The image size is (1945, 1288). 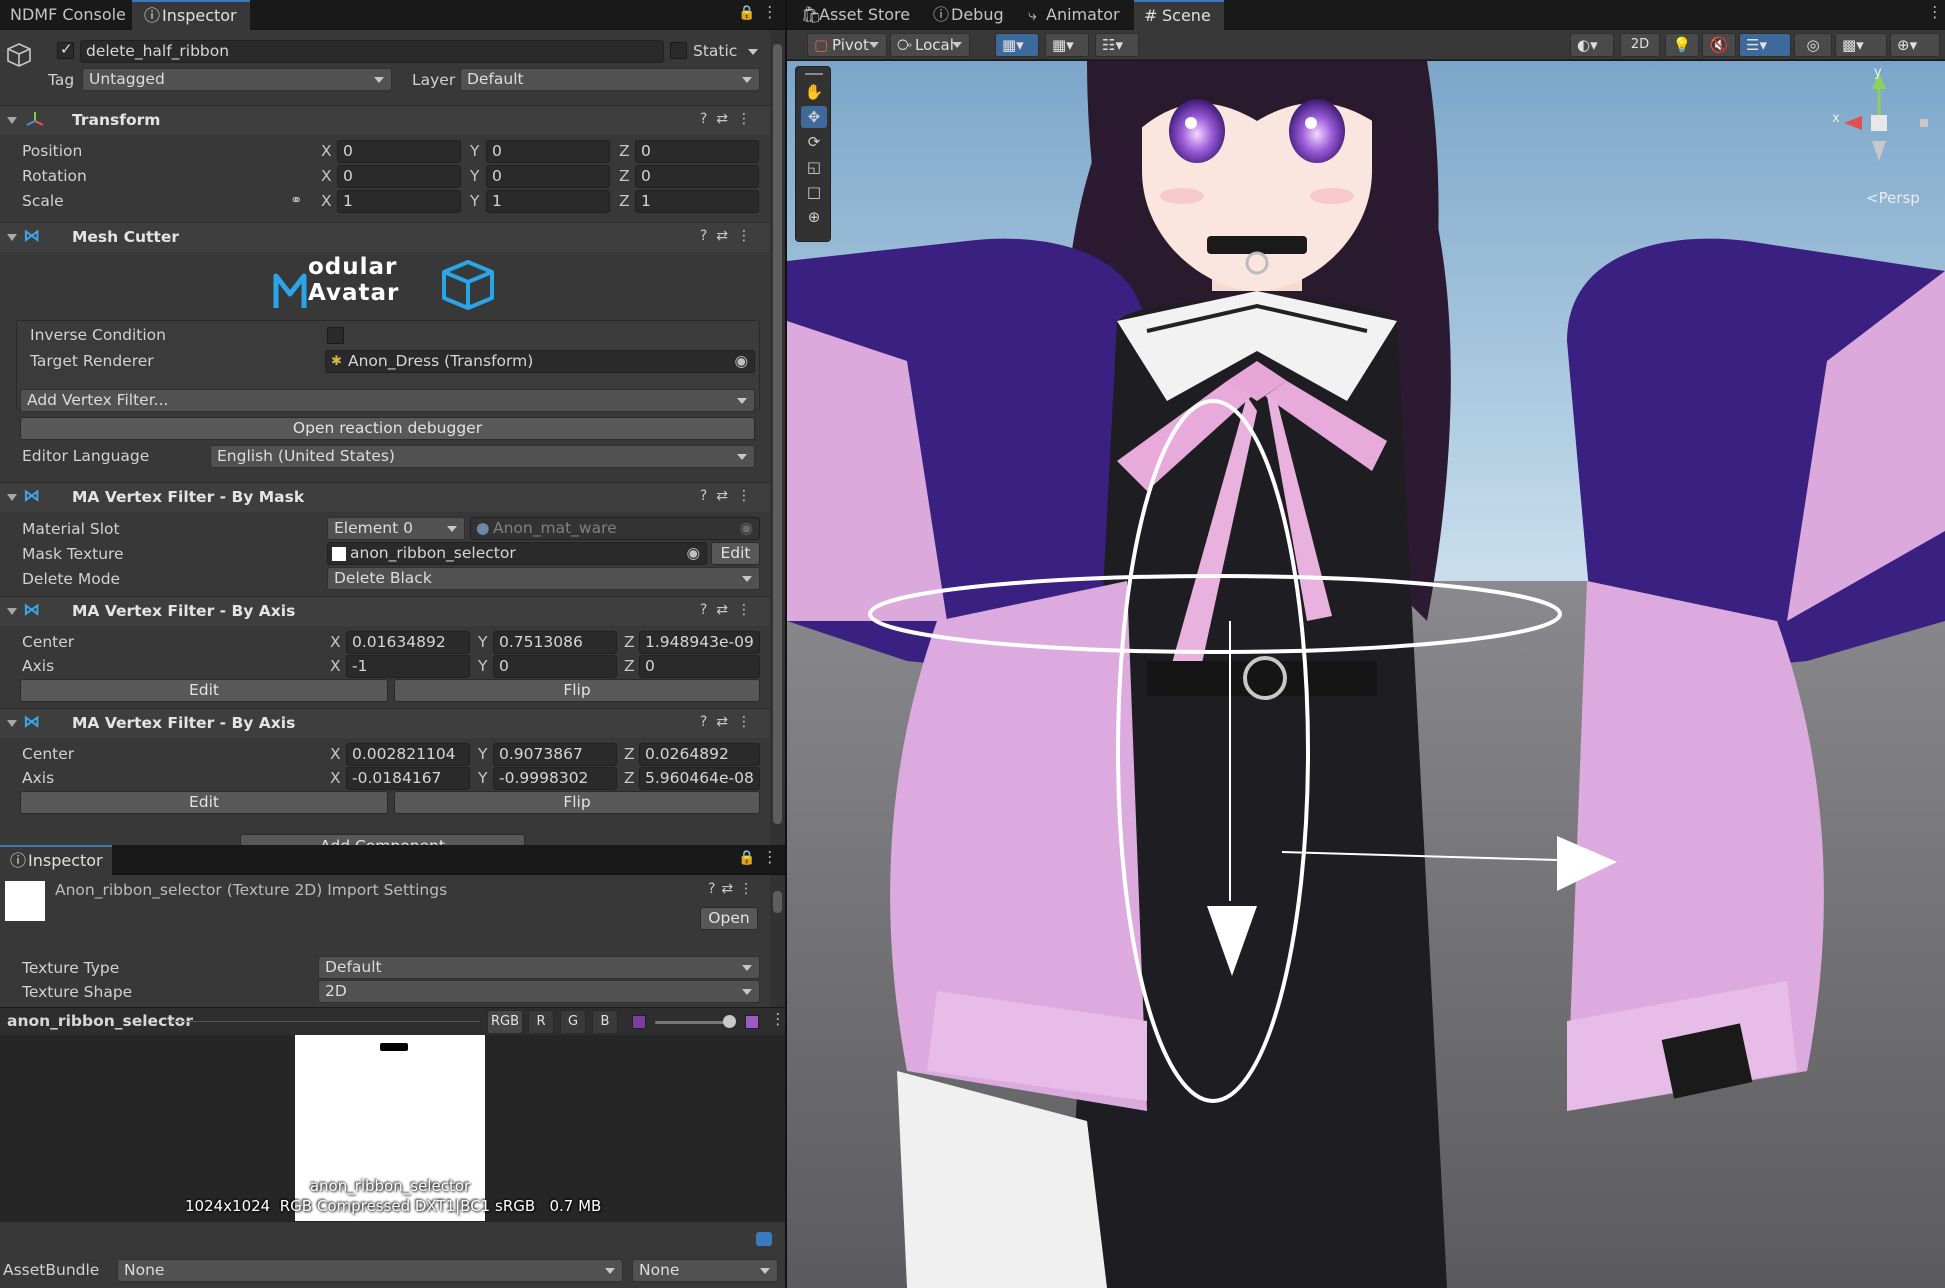 What do you see at coordinates (396, 528) in the screenshot?
I see `material-slot-dropdown: Element 0` at bounding box center [396, 528].